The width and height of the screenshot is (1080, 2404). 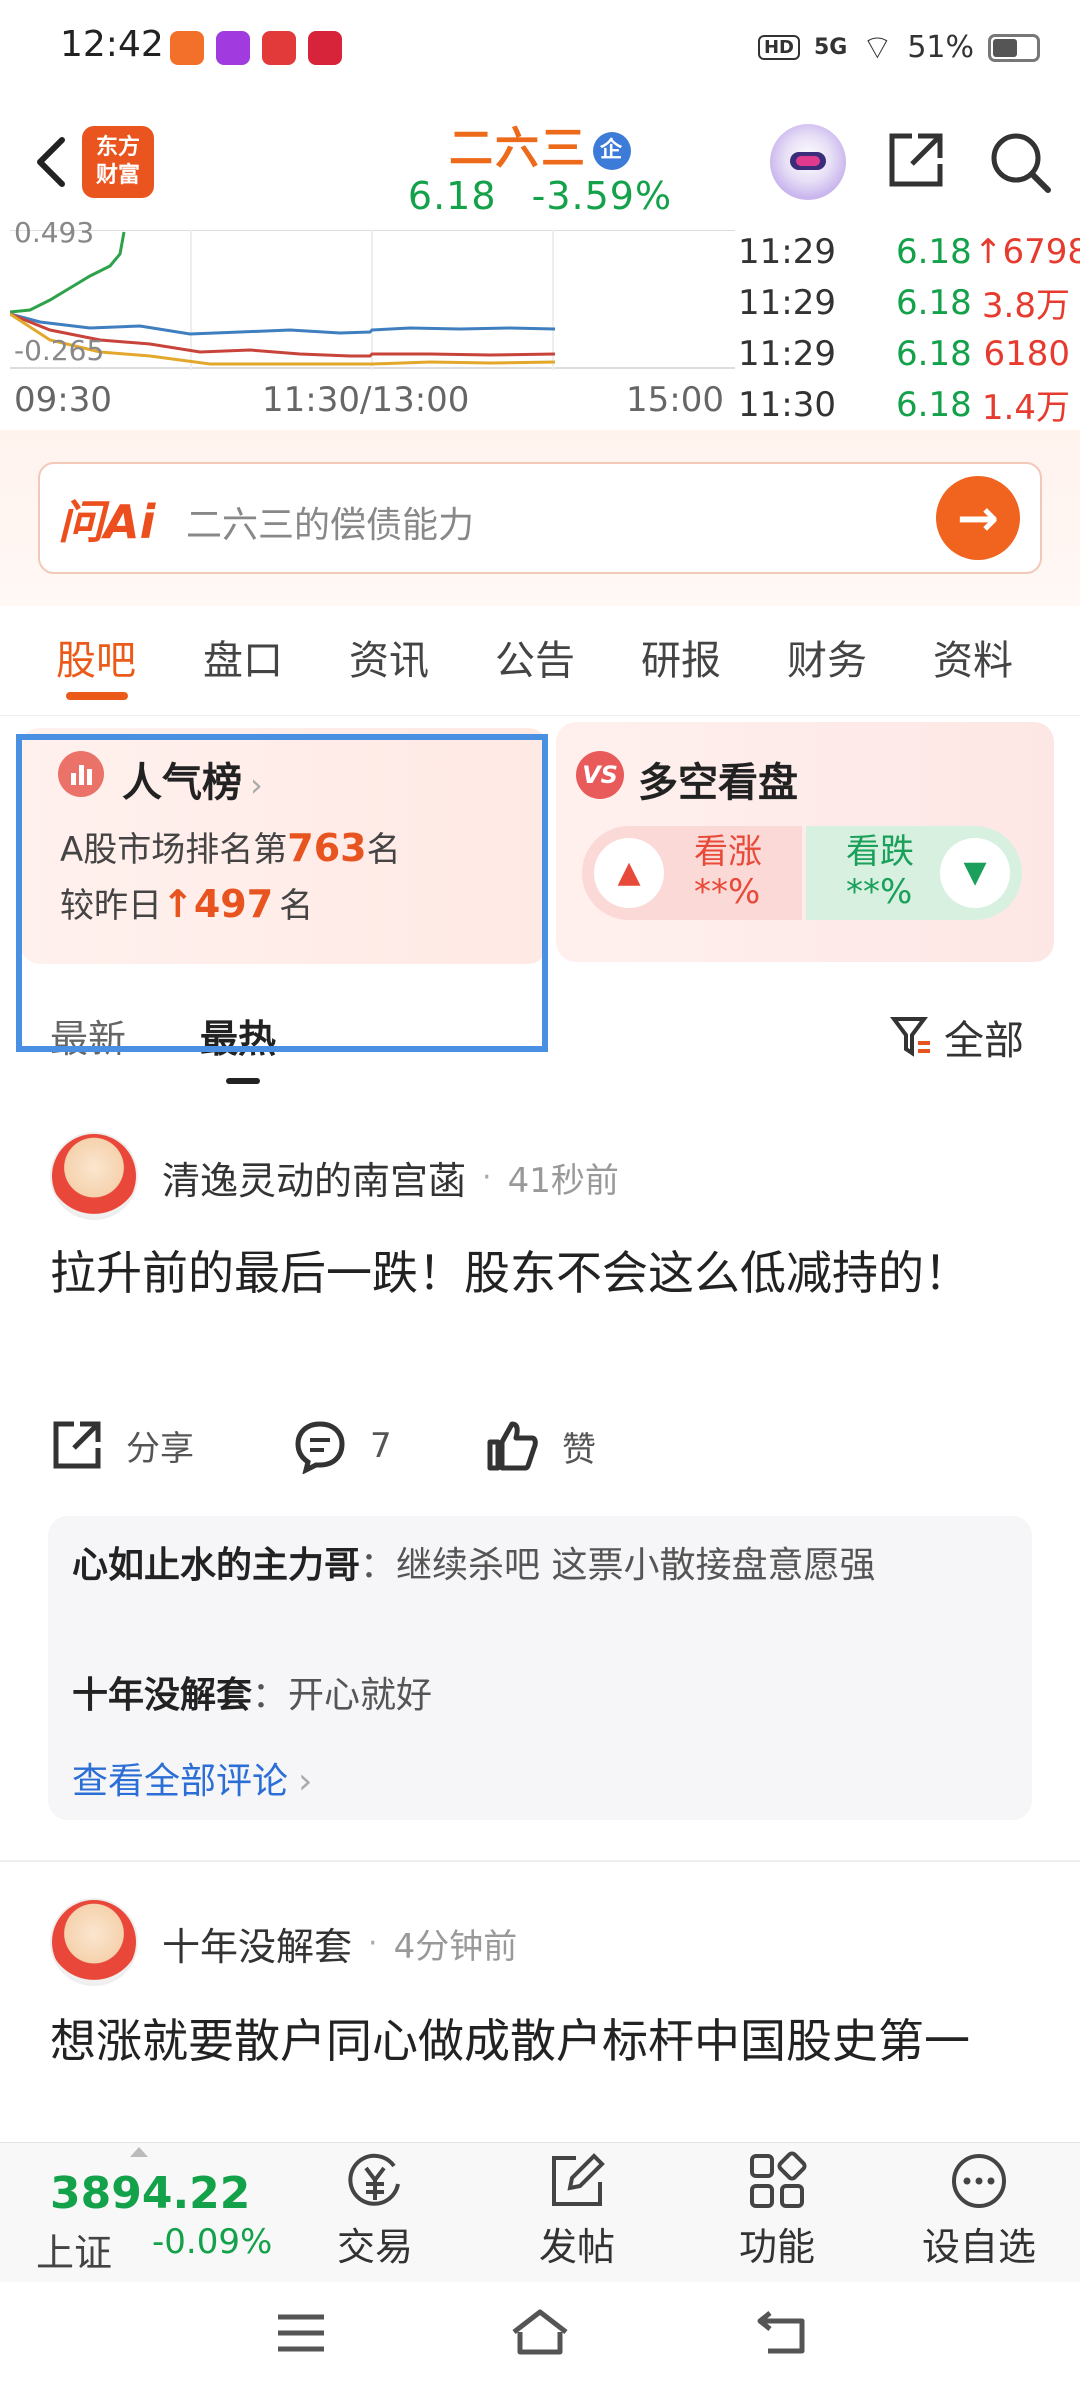 I want to click on chart-label-mid: -0.265, so click(x=59, y=350).